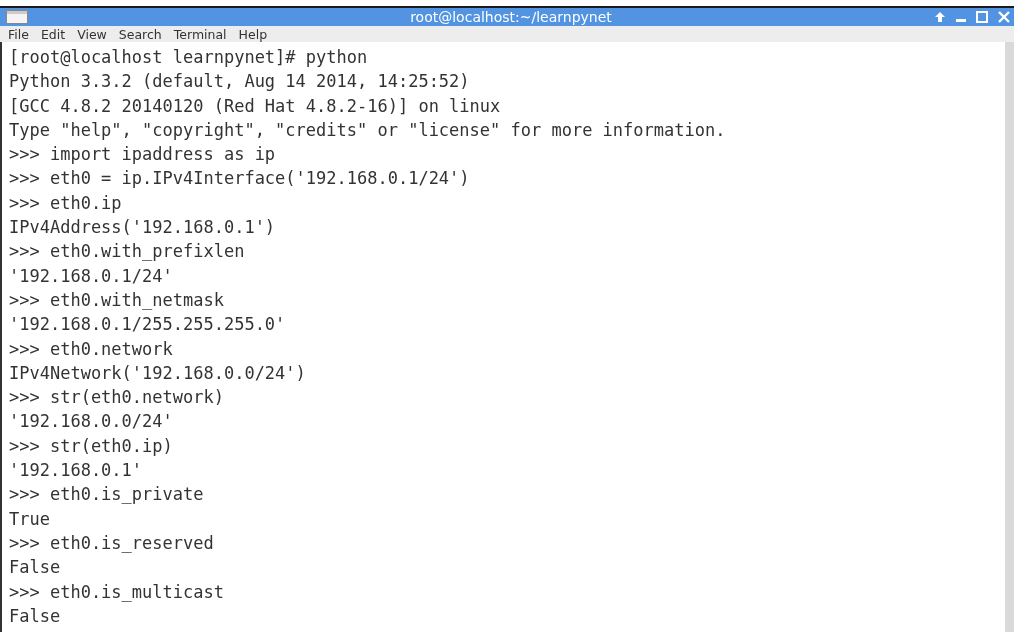  What do you see at coordinates (142, 228) in the screenshot?
I see `terminal-line: IPv4Address('192.168.0.1')` at bounding box center [142, 228].